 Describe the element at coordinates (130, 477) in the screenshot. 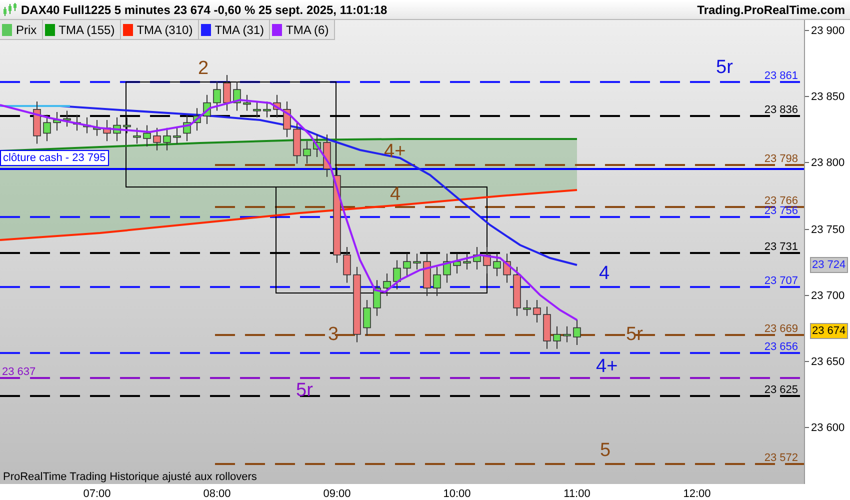

I see `footer-note: ProRealTime Trading Historique ajusté aux rollovers` at that location.